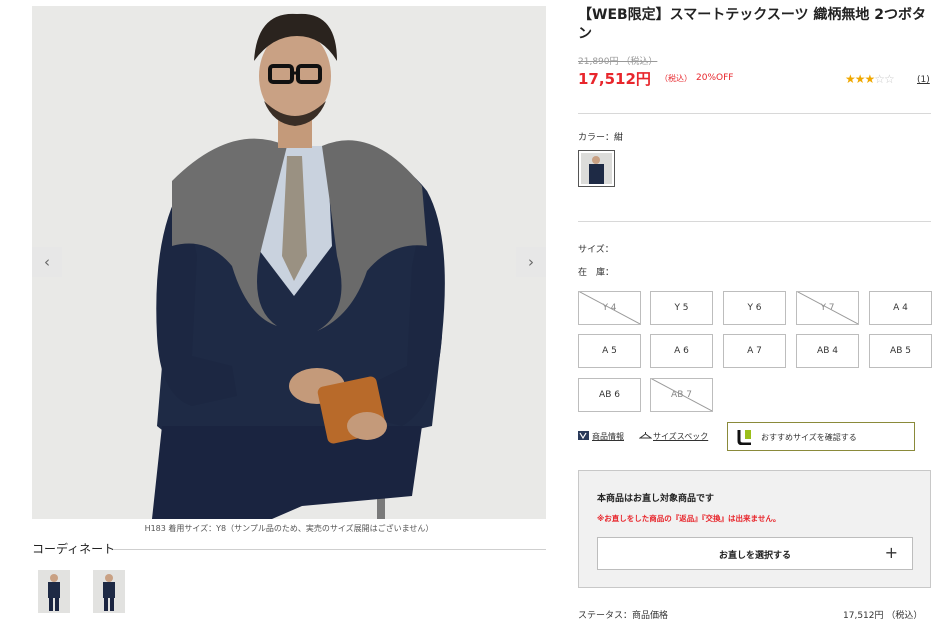 The image size is (943, 632). I want to click on color-label-text: カラー：, so click(596, 138).